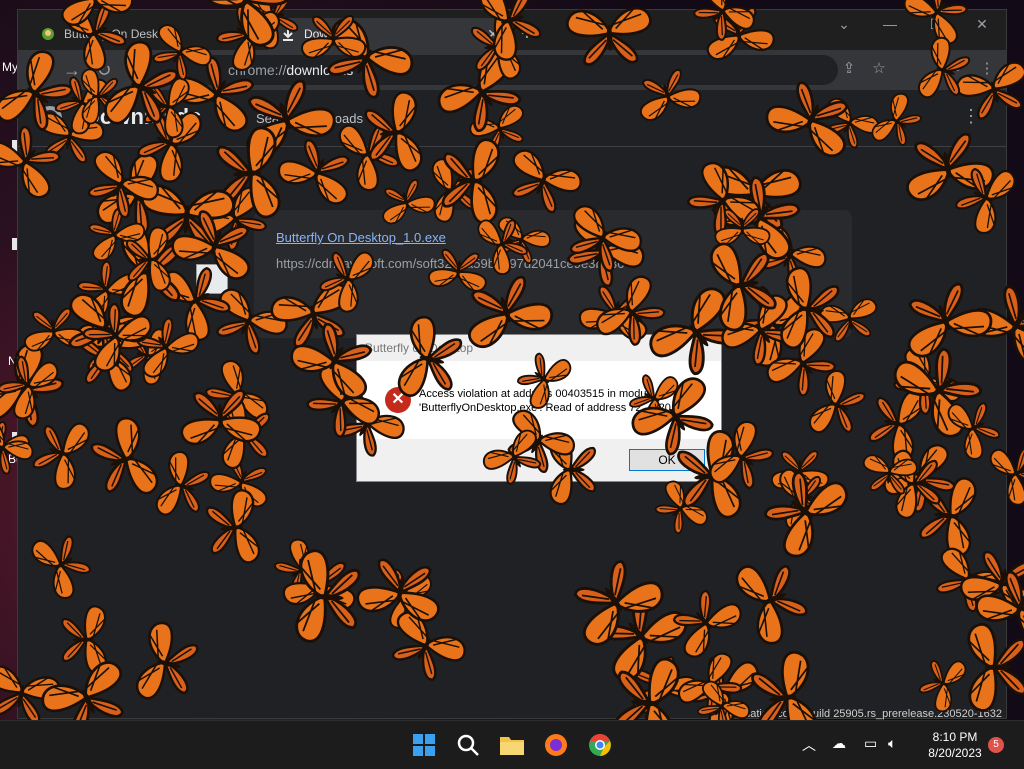 The image size is (1024, 769). What do you see at coordinates (870, 743) in the screenshot?
I see `network-icon: ▭` at bounding box center [870, 743].